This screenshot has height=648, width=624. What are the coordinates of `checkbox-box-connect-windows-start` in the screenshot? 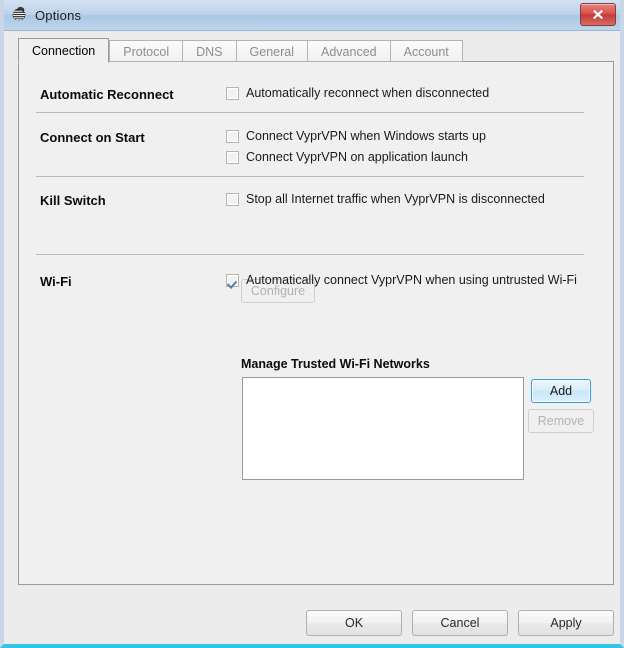 It's located at (232, 136).